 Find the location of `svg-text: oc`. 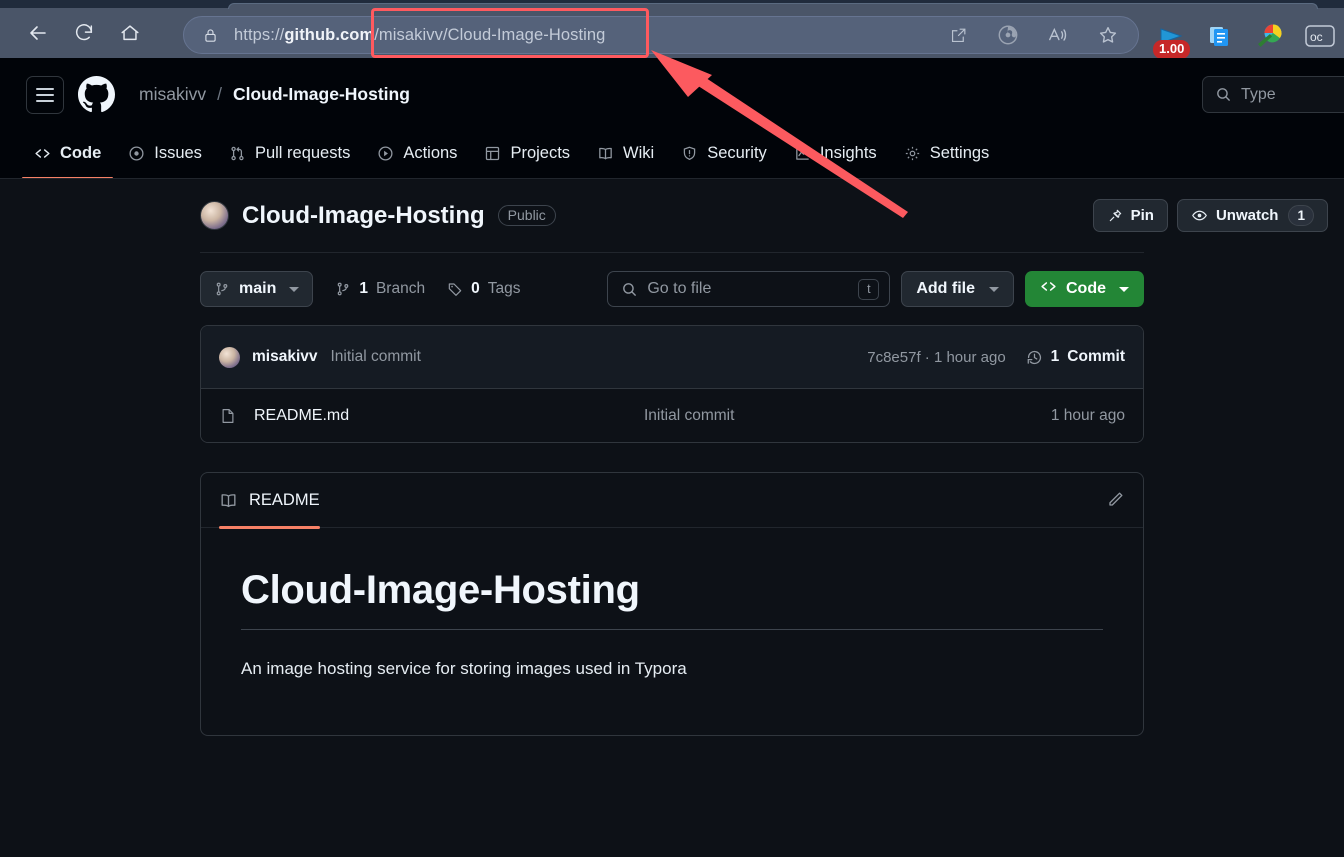

svg-text: oc is located at coordinates (1316, 37).